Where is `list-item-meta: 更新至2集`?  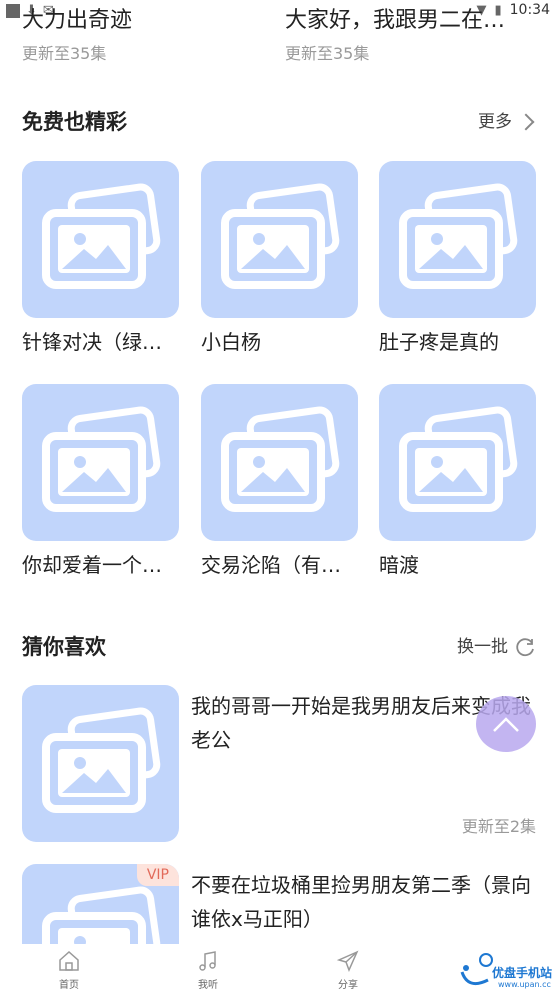
list-item-meta: 更新至2集 is located at coordinates (498, 826).